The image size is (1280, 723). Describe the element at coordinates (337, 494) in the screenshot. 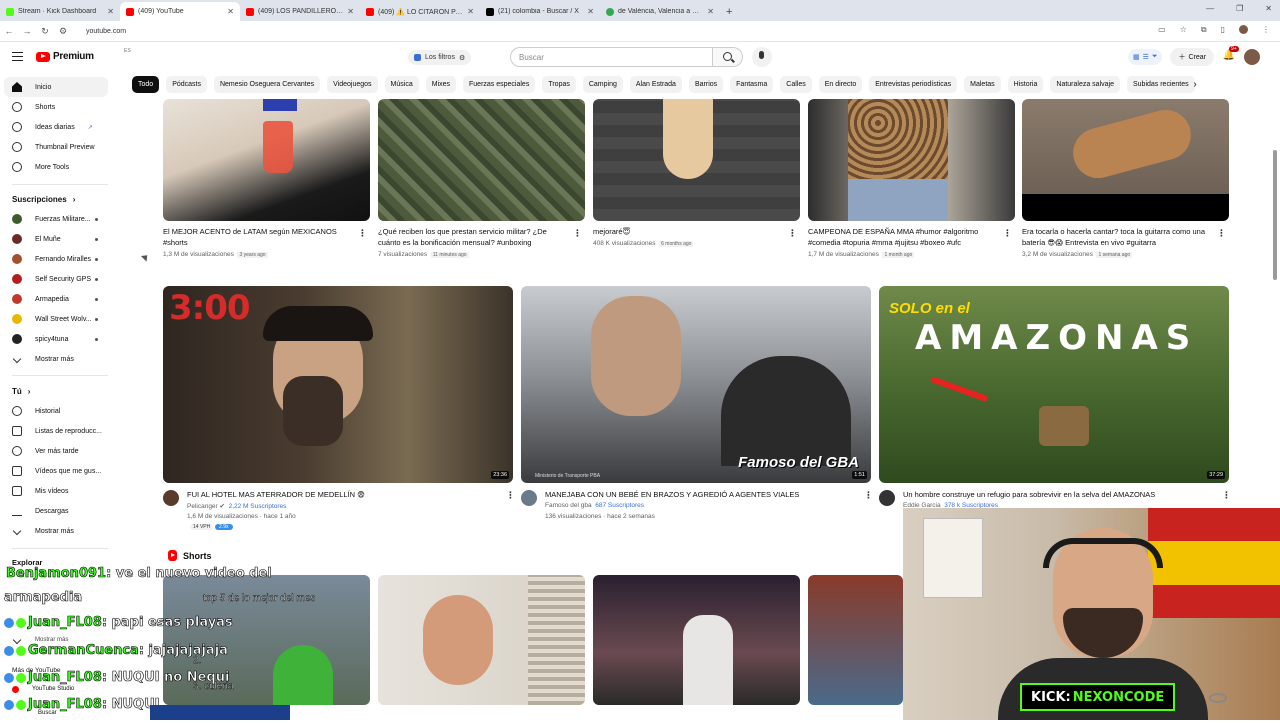

I see `video-title: FUI AL HOTEL MAS ATERRADOR DE MEDELLÍN 😨` at that location.